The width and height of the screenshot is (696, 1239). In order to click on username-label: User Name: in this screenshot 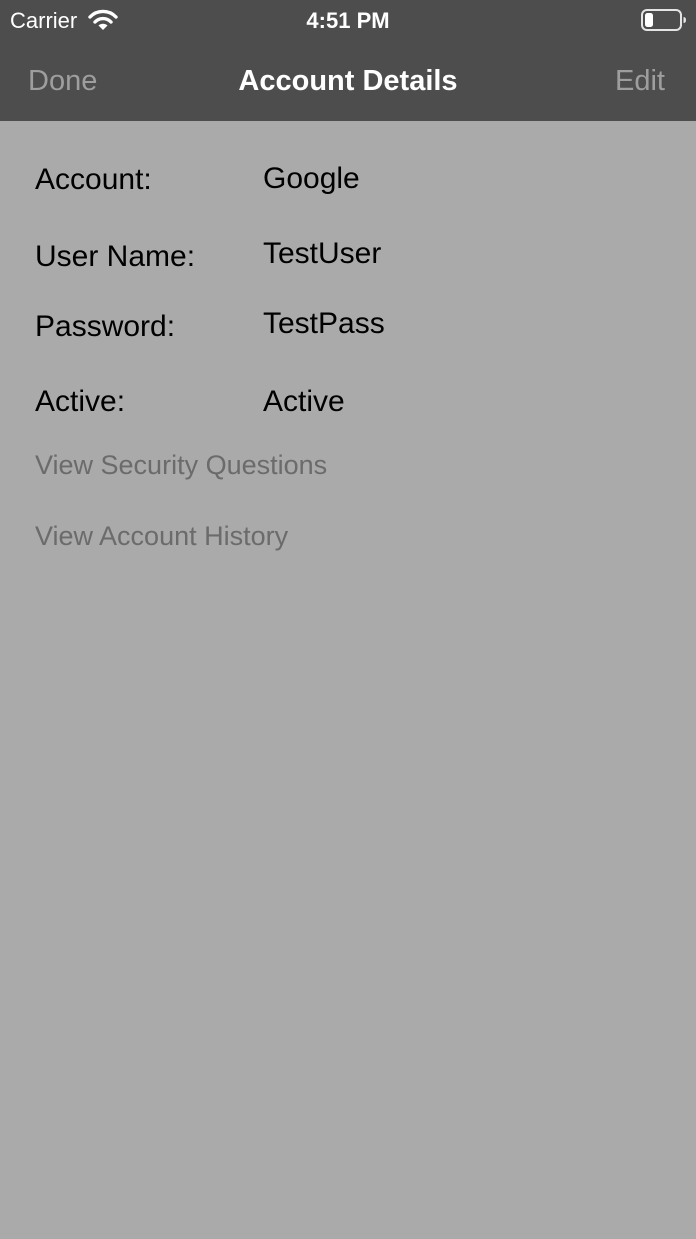, I will do `click(115, 256)`.